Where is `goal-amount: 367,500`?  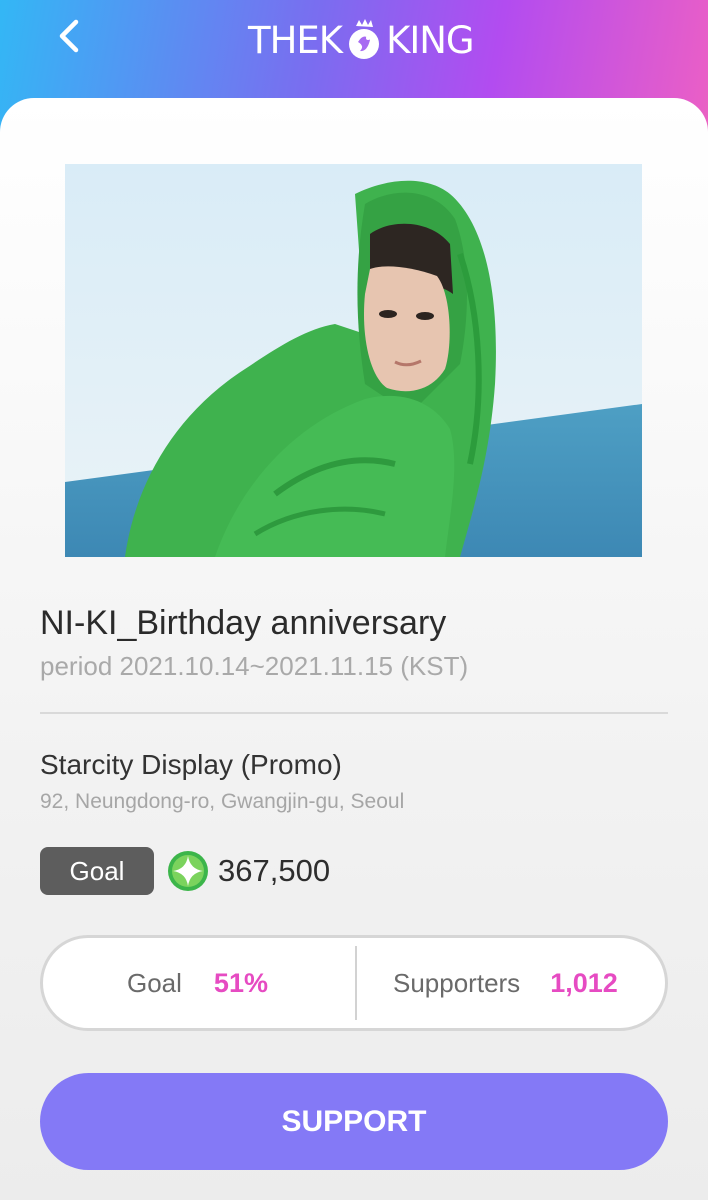
goal-amount: 367,500 is located at coordinates (274, 870).